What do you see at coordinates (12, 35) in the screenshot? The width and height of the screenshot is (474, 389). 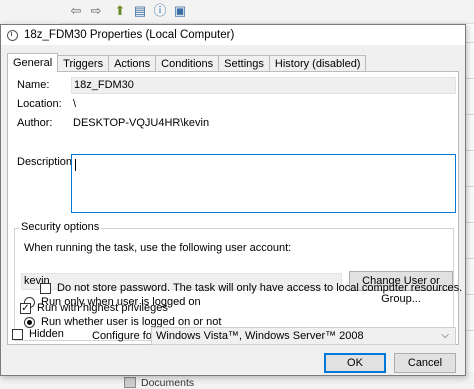 I see `task-clock-icon` at bounding box center [12, 35].